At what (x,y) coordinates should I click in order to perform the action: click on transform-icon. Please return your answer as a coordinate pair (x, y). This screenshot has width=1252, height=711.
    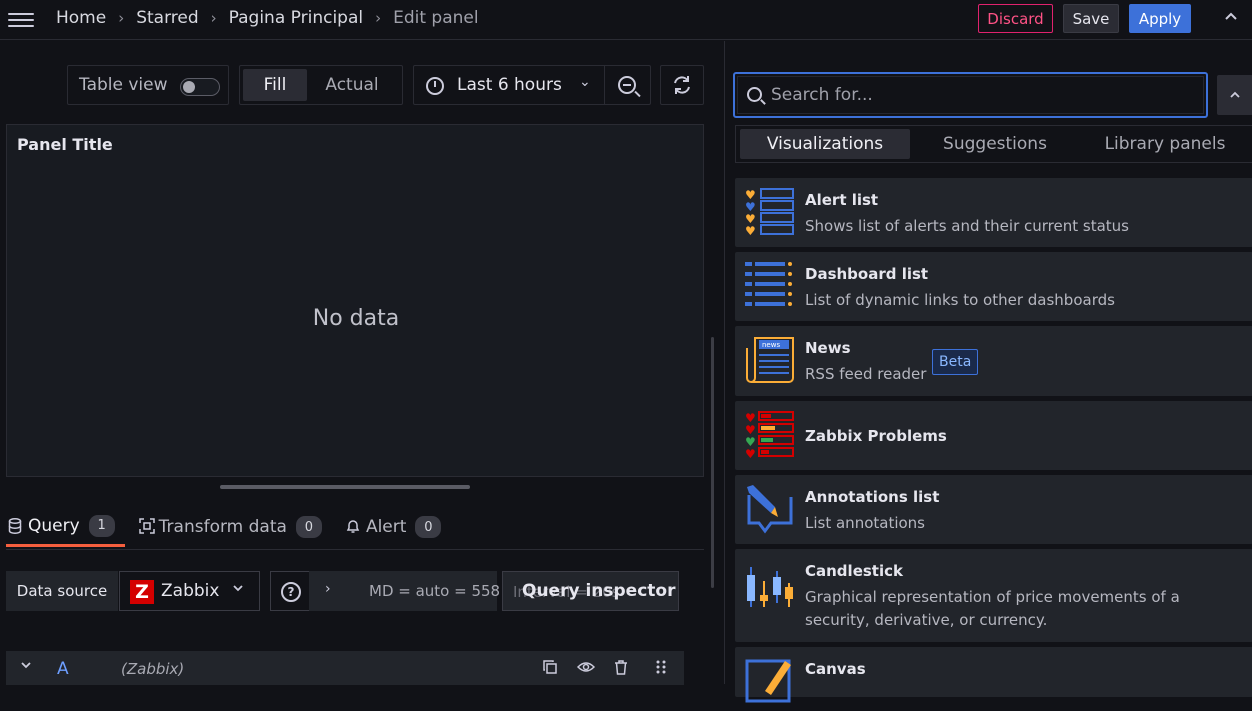
    Looking at the image, I should click on (146, 528).